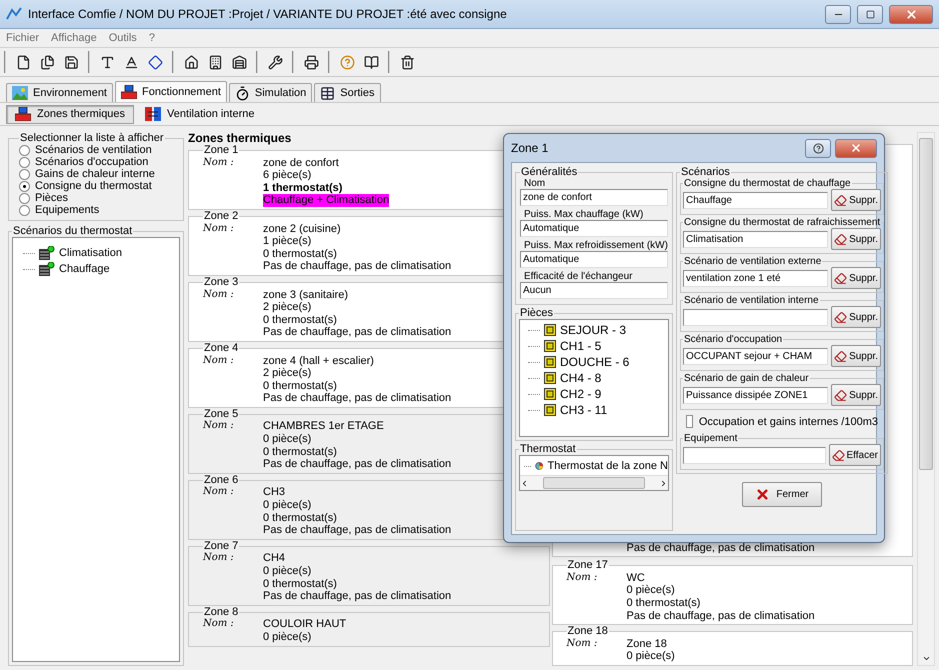 Image resolution: width=939 pixels, height=670 pixels. I want to click on scroll-left-icon, so click(524, 483).